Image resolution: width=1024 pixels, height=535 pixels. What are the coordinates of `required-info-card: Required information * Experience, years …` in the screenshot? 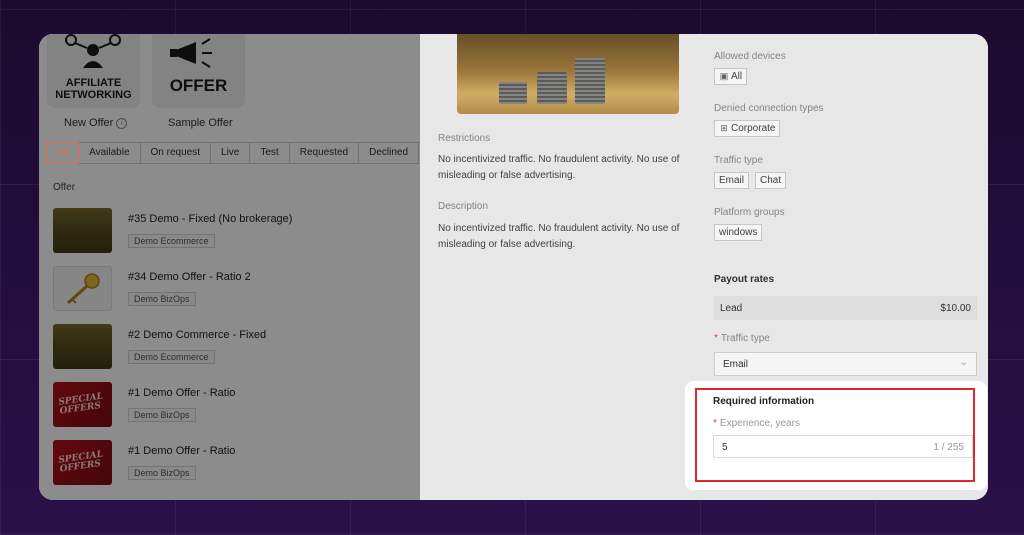 It's located at (836, 435).